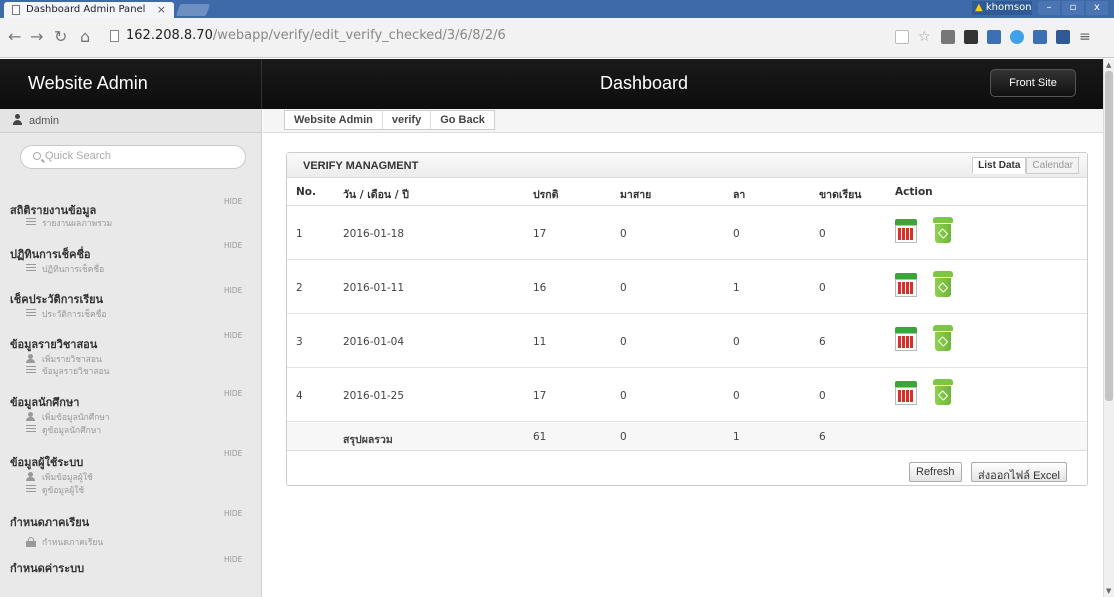 This screenshot has height=597, width=1114. I want to click on sidebar-item-overview-report: รายงานผลภาพรวม, so click(69, 223).